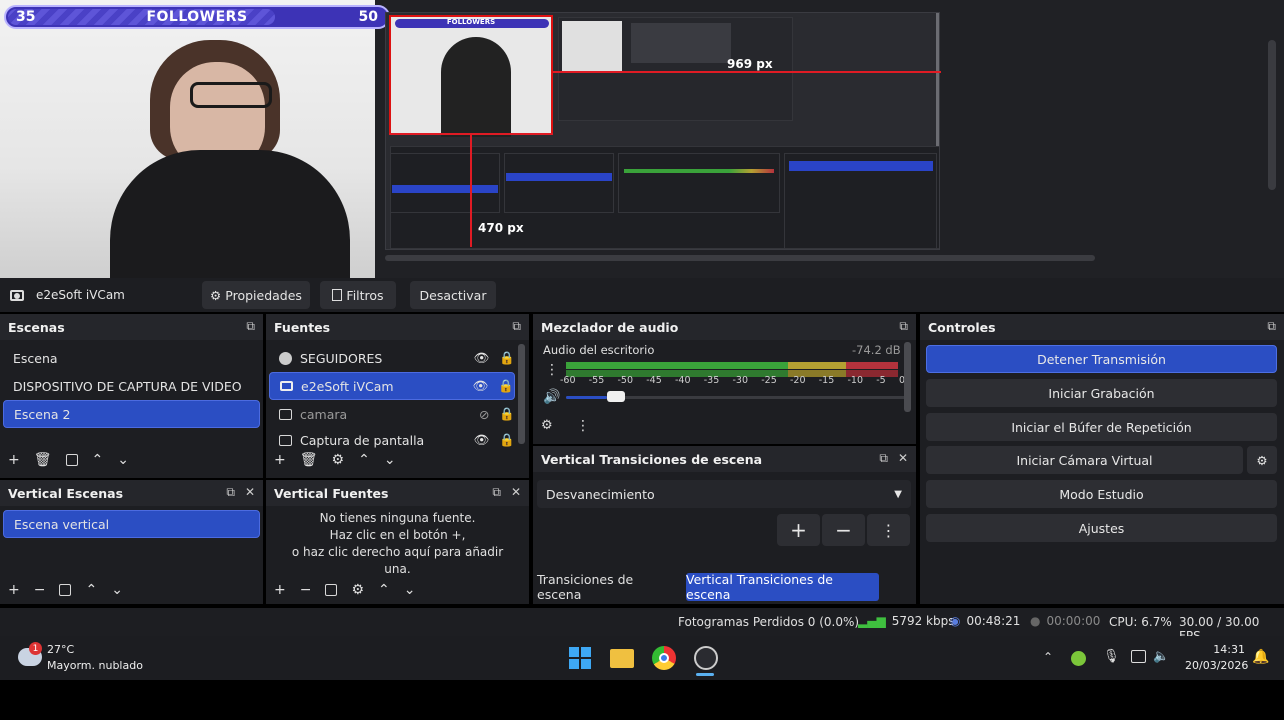 The image size is (1284, 720). What do you see at coordinates (740, 258) in the screenshot?
I see `preview-horizontal-scrollbar` at bounding box center [740, 258].